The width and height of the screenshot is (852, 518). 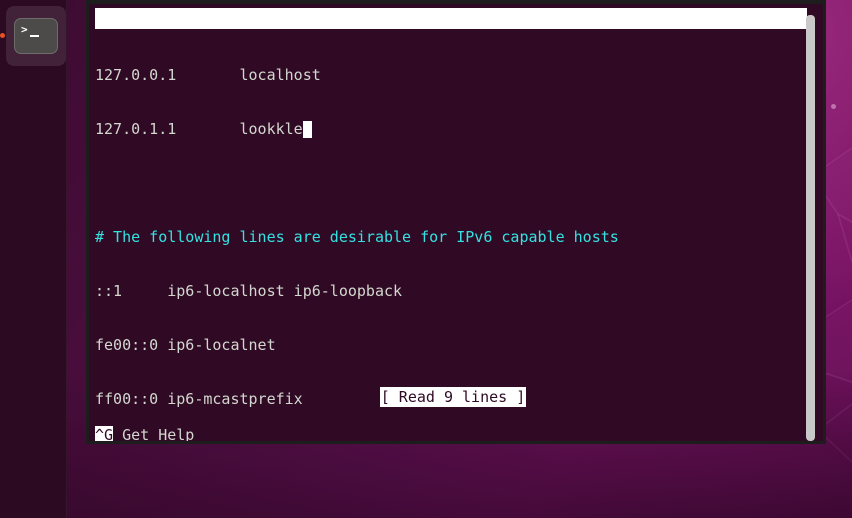 I want to click on terminal-icon: >, so click(x=36, y=36).